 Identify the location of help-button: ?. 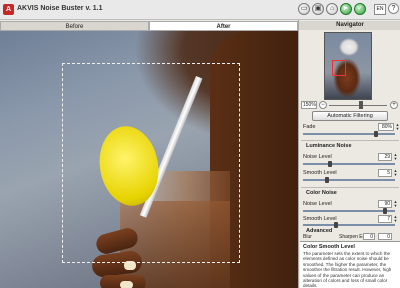
(393, 8).